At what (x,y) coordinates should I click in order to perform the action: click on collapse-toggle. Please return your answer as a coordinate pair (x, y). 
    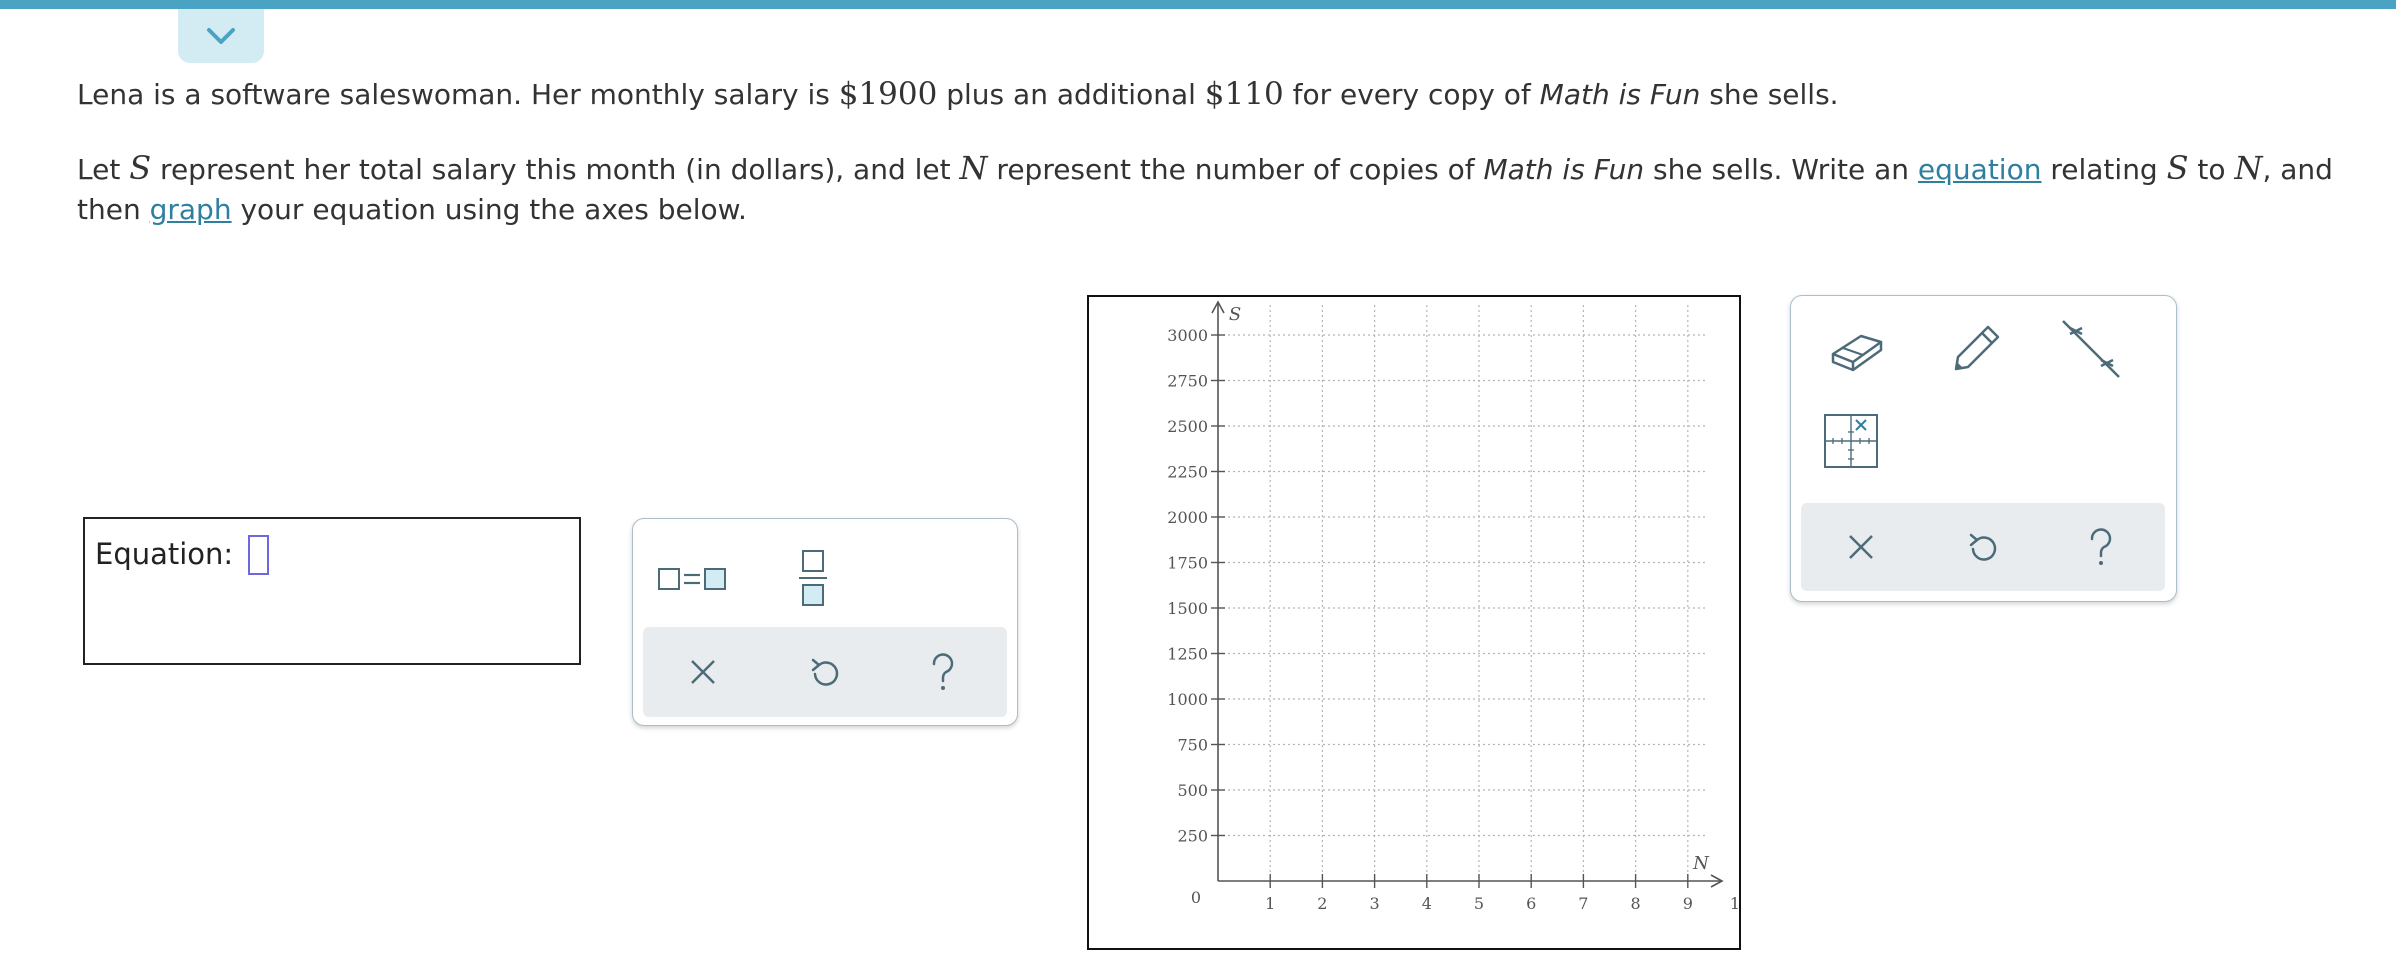
    Looking at the image, I should click on (221, 36).